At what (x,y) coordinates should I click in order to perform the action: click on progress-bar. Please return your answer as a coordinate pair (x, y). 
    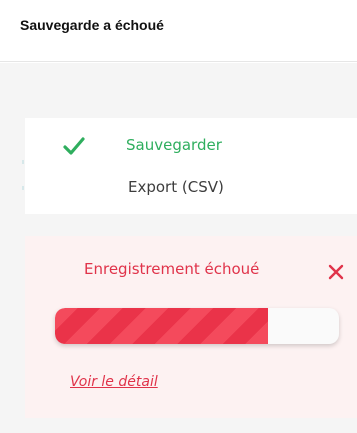
    Looking at the image, I should click on (197, 326).